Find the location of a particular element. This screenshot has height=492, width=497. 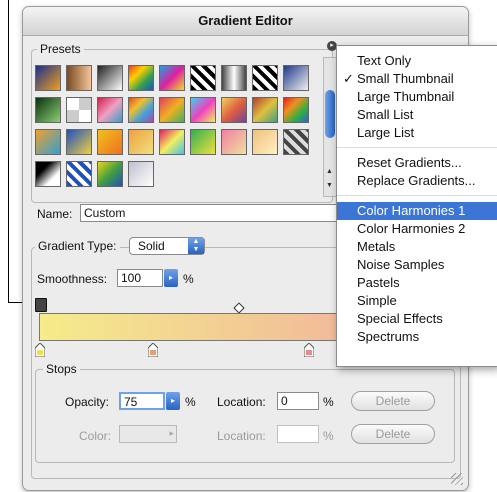

stops-label: Stops is located at coordinates (61, 369).